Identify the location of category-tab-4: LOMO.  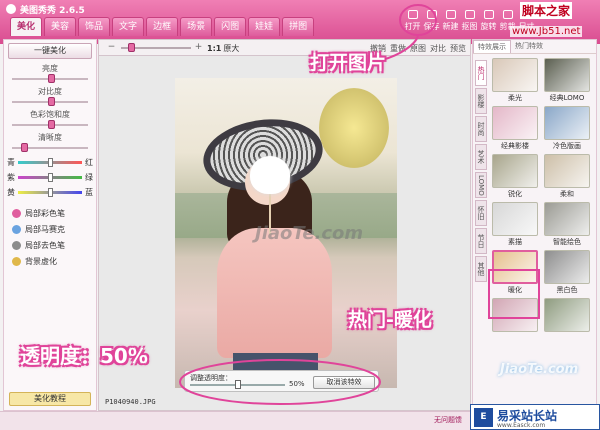
(481, 185).